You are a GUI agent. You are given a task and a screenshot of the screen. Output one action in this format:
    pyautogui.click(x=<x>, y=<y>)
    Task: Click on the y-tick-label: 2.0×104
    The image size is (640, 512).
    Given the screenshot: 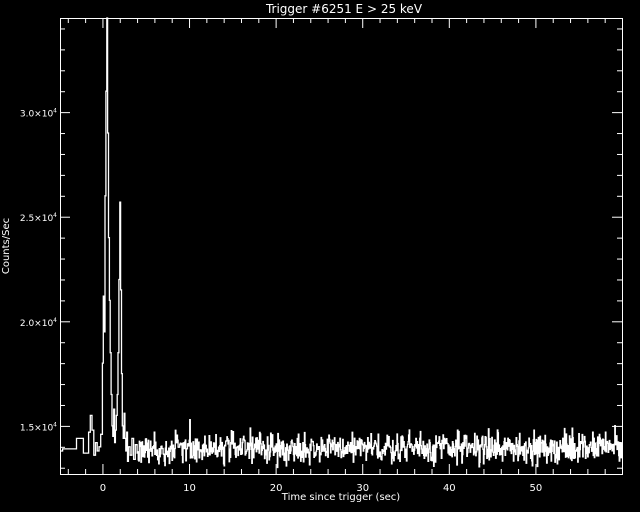 What is the action you would take?
    pyautogui.click(x=38, y=323)
    